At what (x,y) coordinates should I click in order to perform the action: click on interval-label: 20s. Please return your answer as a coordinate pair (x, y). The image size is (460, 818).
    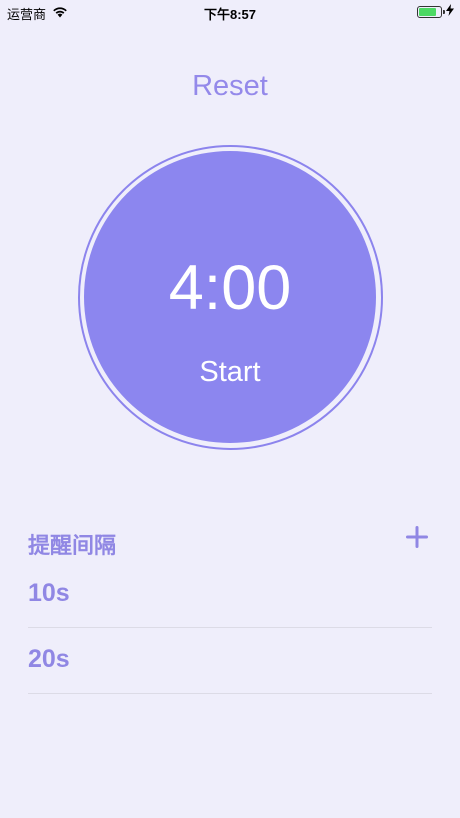
    Looking at the image, I should click on (49, 659).